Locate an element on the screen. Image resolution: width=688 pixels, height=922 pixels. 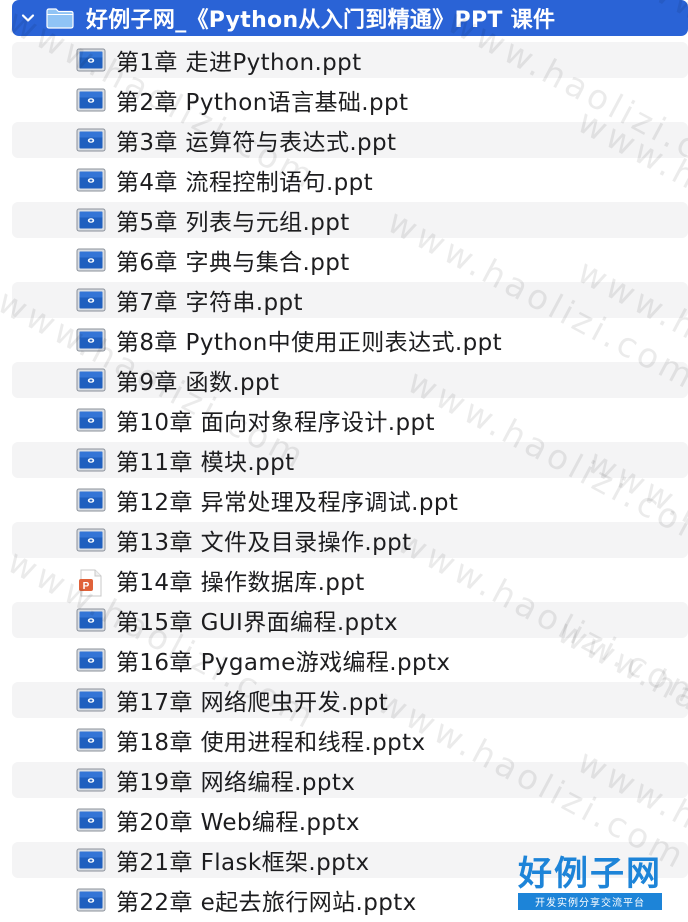
file-name: 第22章 e起去旅行网站.pptx is located at coordinates (266, 903).